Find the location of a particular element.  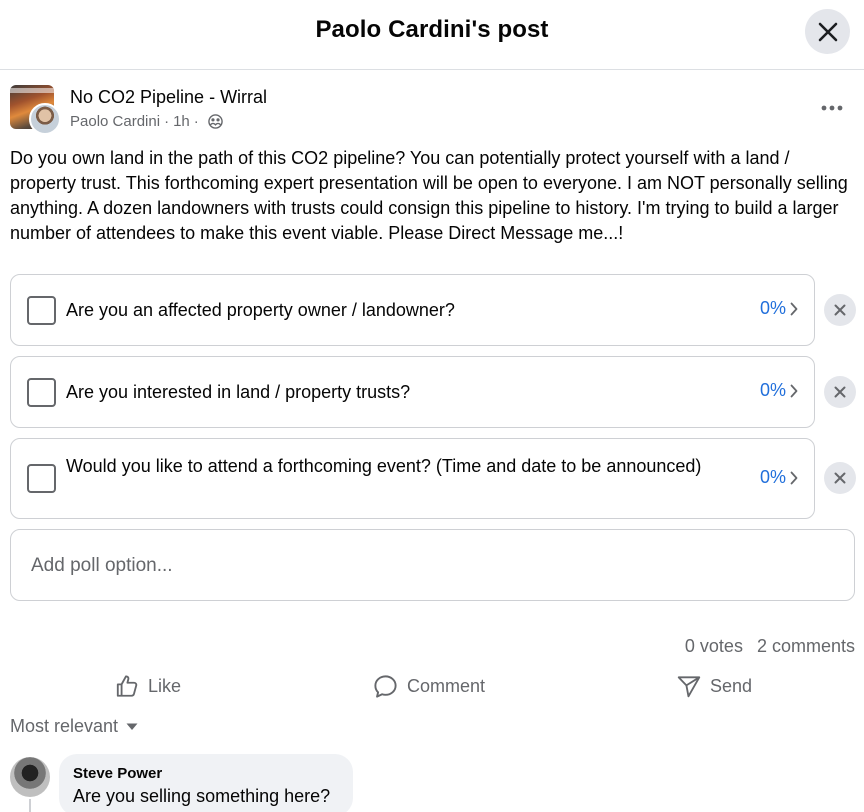

dialog-header: Paolo Cardini's post is located at coordinates (432, 35).